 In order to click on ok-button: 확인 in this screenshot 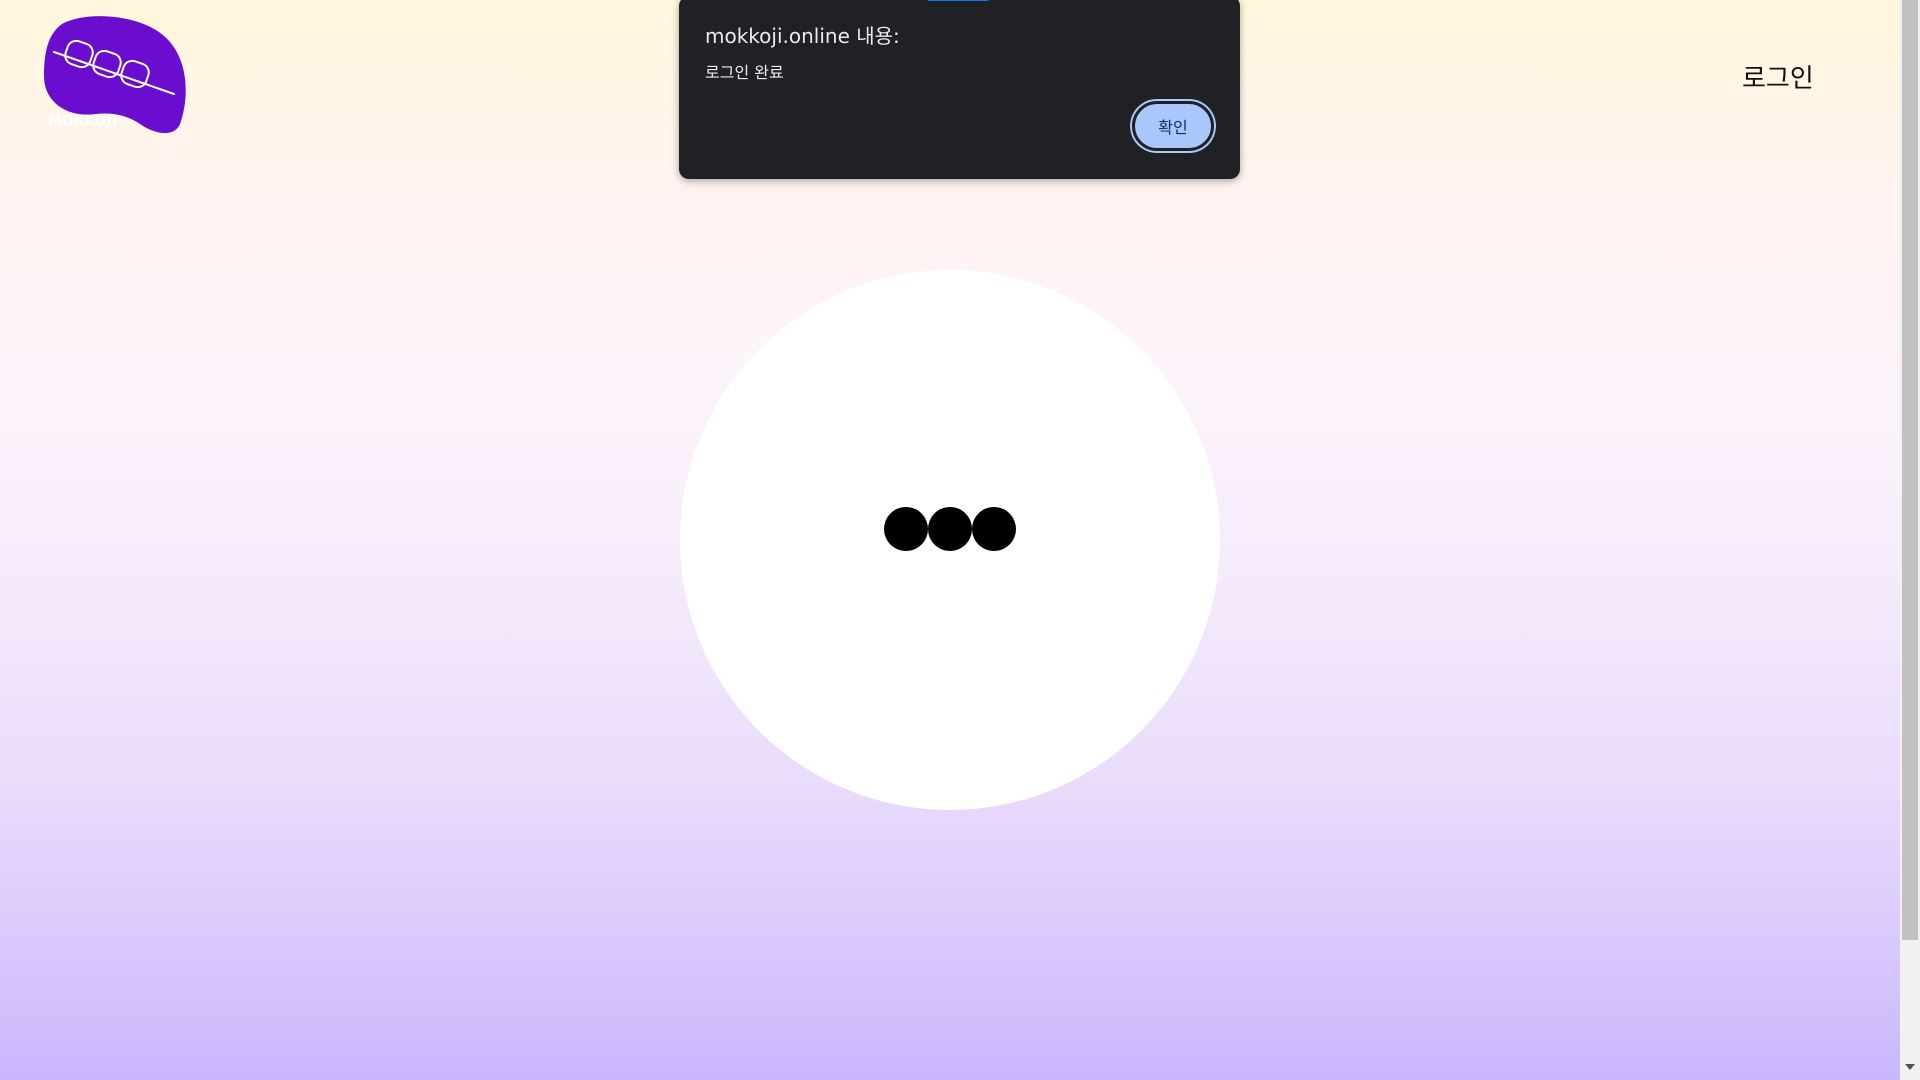, I will do `click(1173, 126)`.